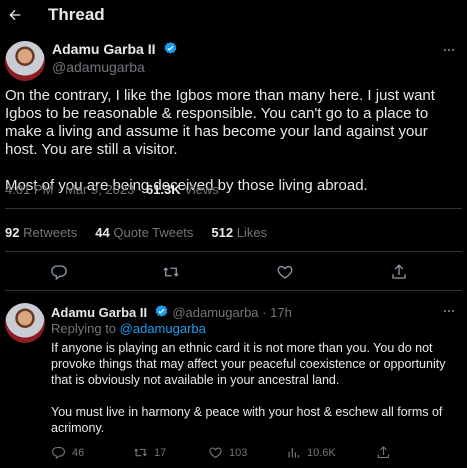 This screenshot has height=468, width=467. Describe the element at coordinates (25, 323) in the screenshot. I see `reply-author-avatar` at that location.